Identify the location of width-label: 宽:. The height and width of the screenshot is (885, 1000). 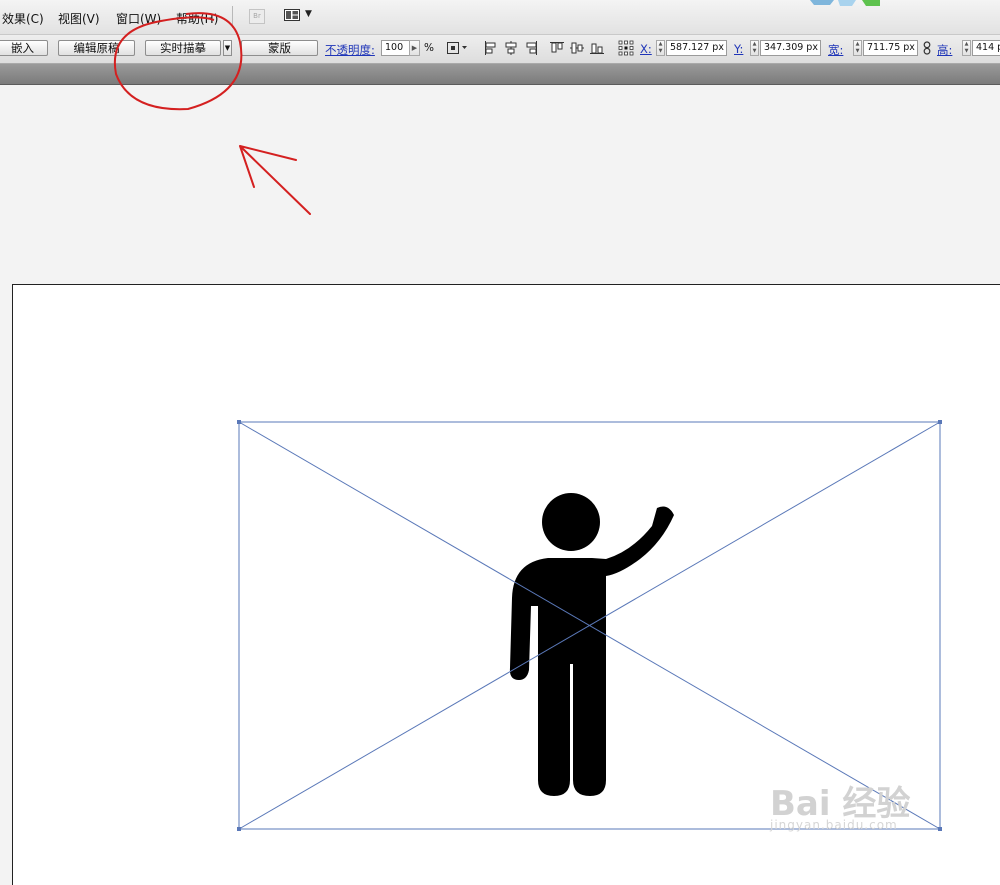
(835, 50).